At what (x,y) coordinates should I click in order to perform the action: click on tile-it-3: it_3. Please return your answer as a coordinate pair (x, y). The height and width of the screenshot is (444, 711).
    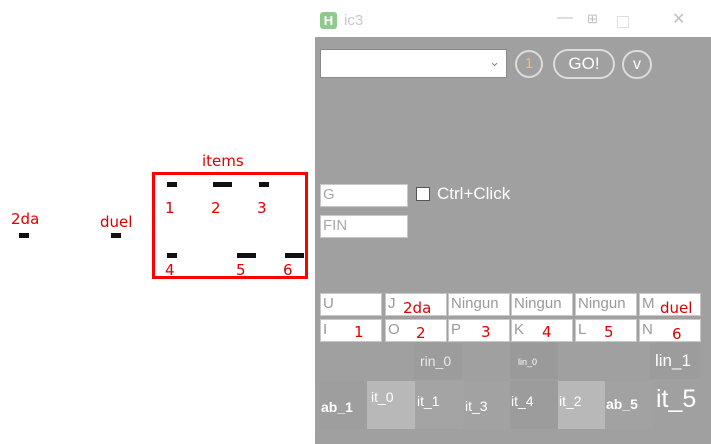
    Looking at the image, I should click on (486, 405).